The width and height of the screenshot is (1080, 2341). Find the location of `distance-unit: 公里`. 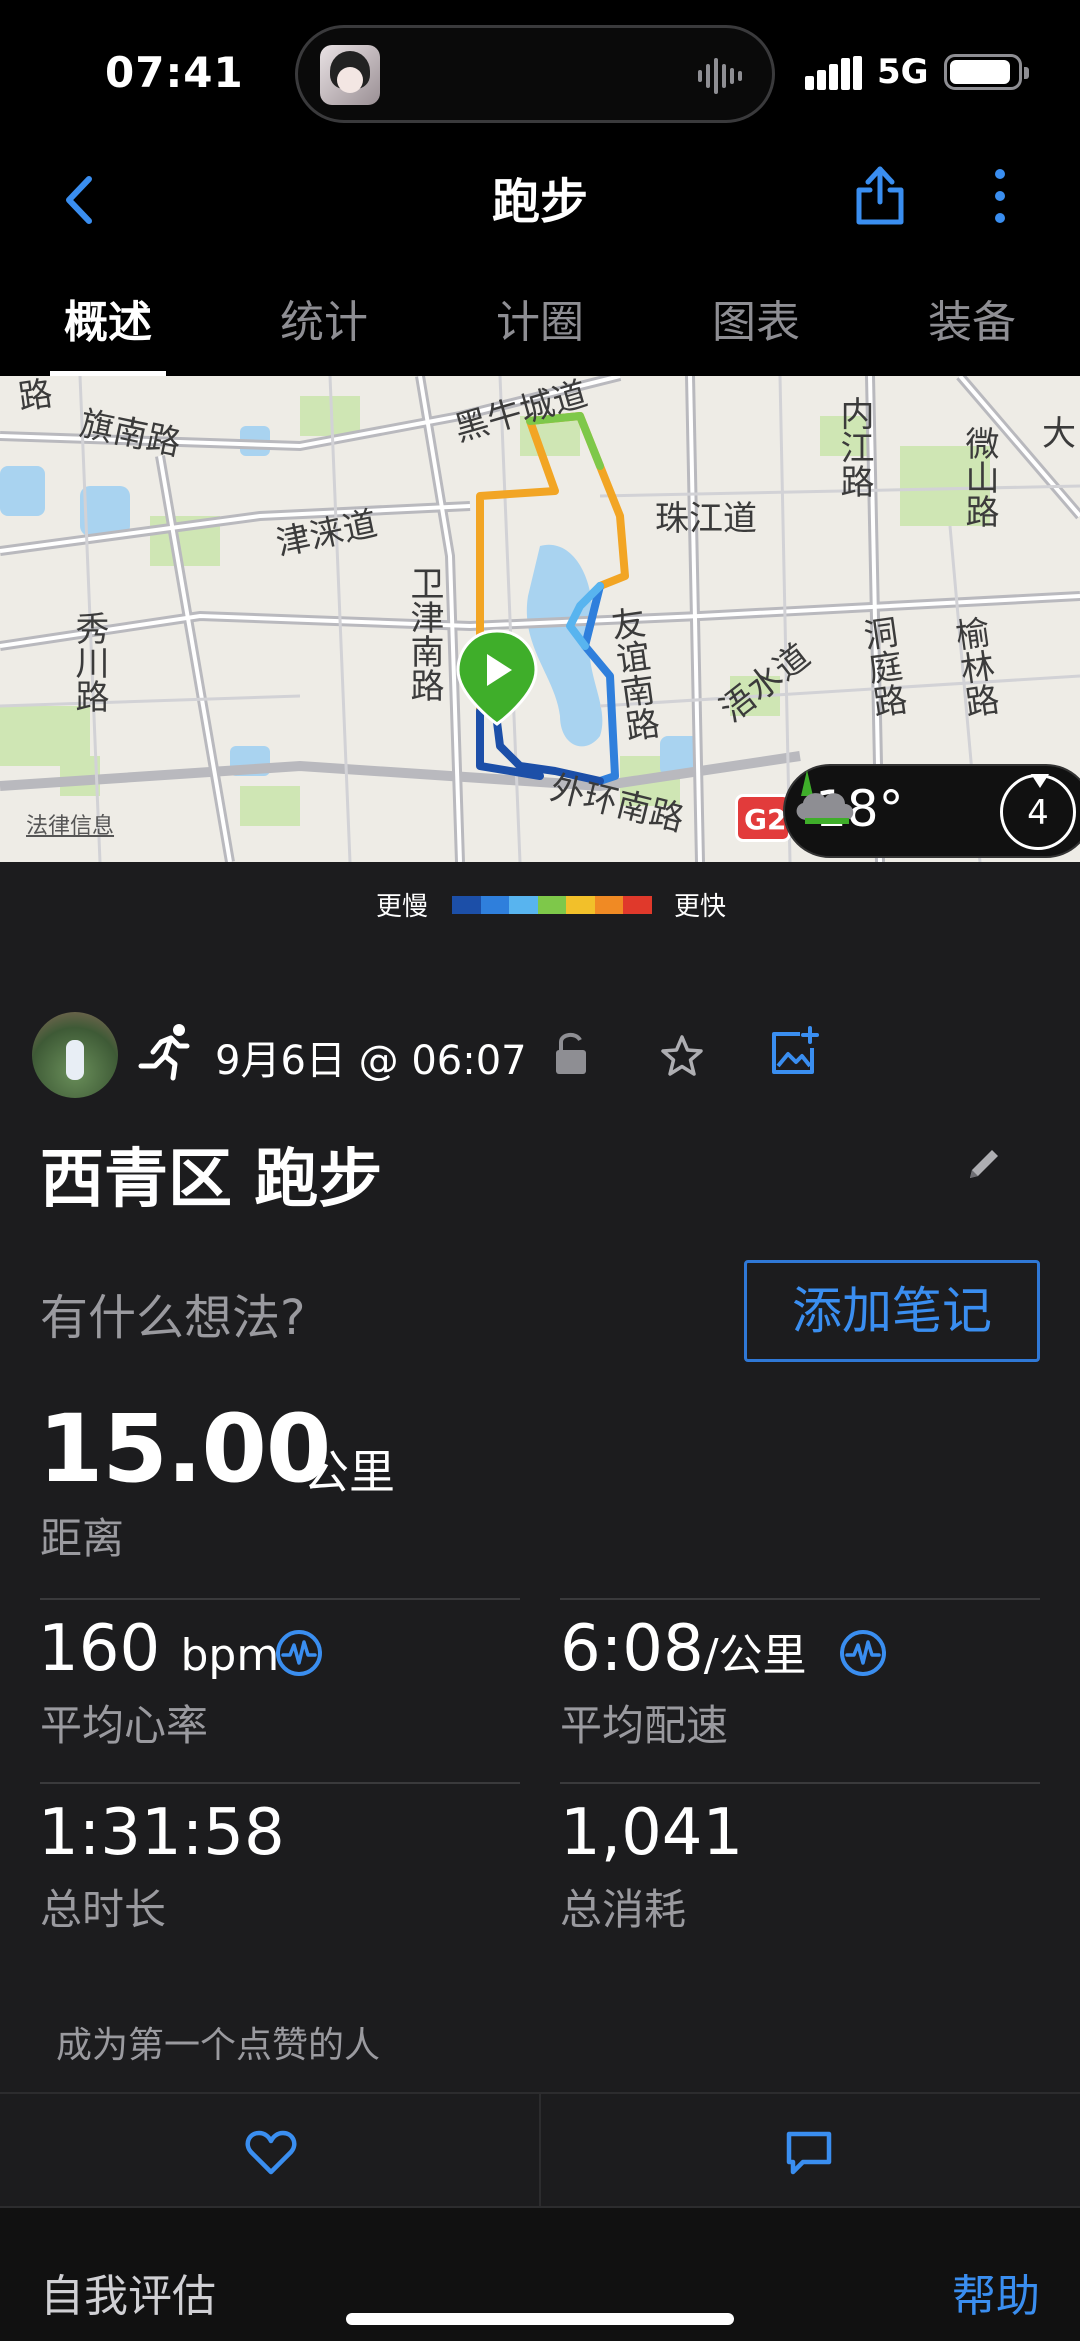

distance-unit: 公里 is located at coordinates (349, 1472).